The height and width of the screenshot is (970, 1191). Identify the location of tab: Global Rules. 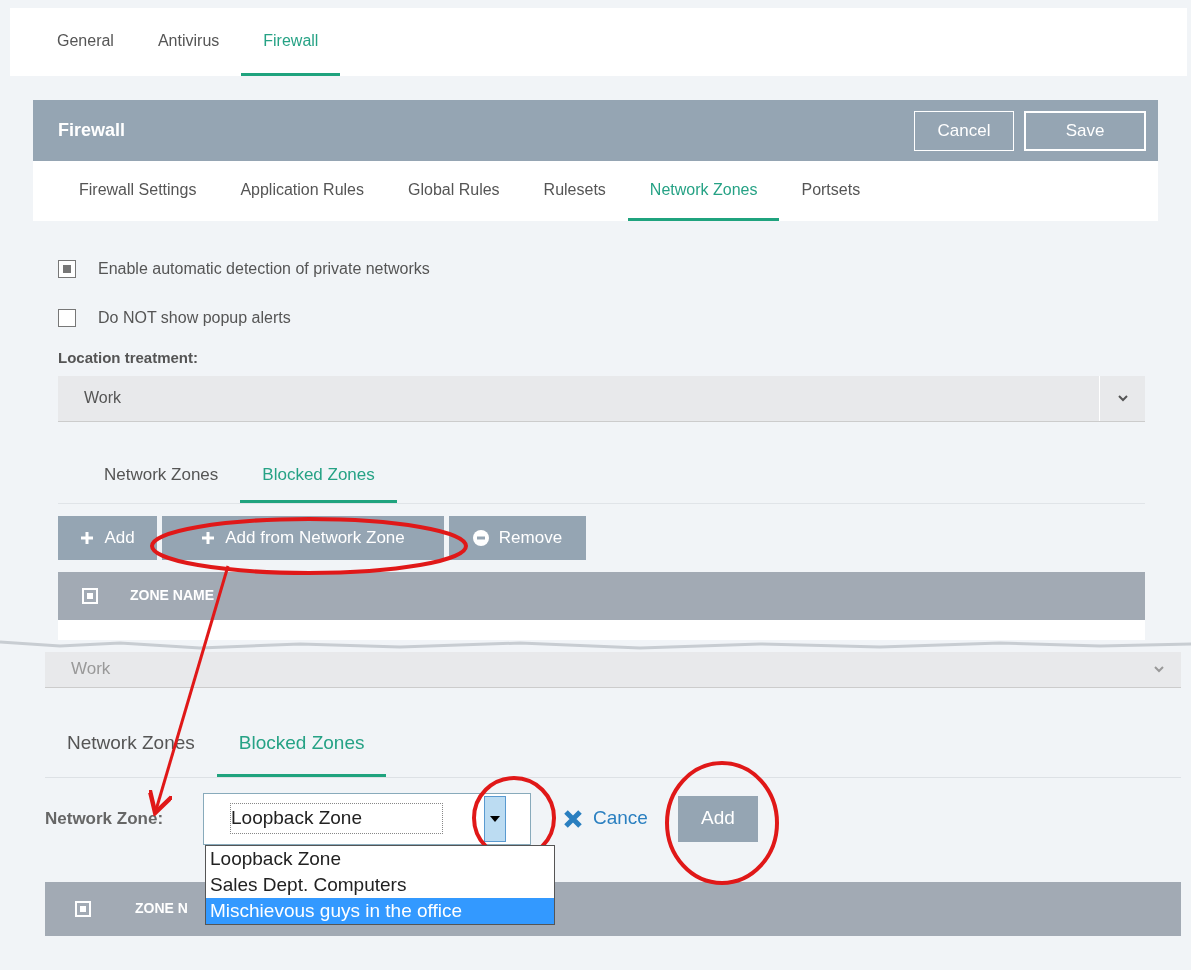
(454, 191).